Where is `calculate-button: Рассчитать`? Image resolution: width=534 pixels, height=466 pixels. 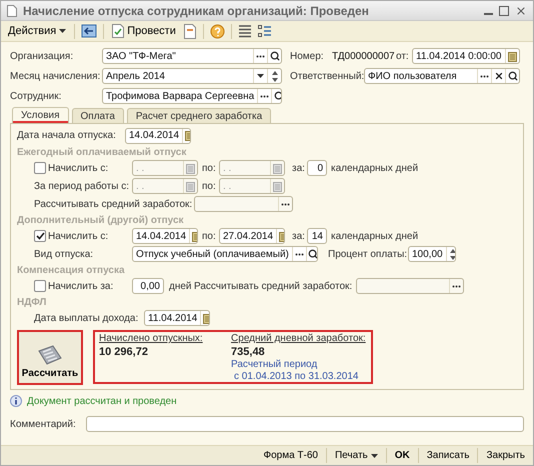
calculate-button: Рассчитать is located at coordinates (50, 357).